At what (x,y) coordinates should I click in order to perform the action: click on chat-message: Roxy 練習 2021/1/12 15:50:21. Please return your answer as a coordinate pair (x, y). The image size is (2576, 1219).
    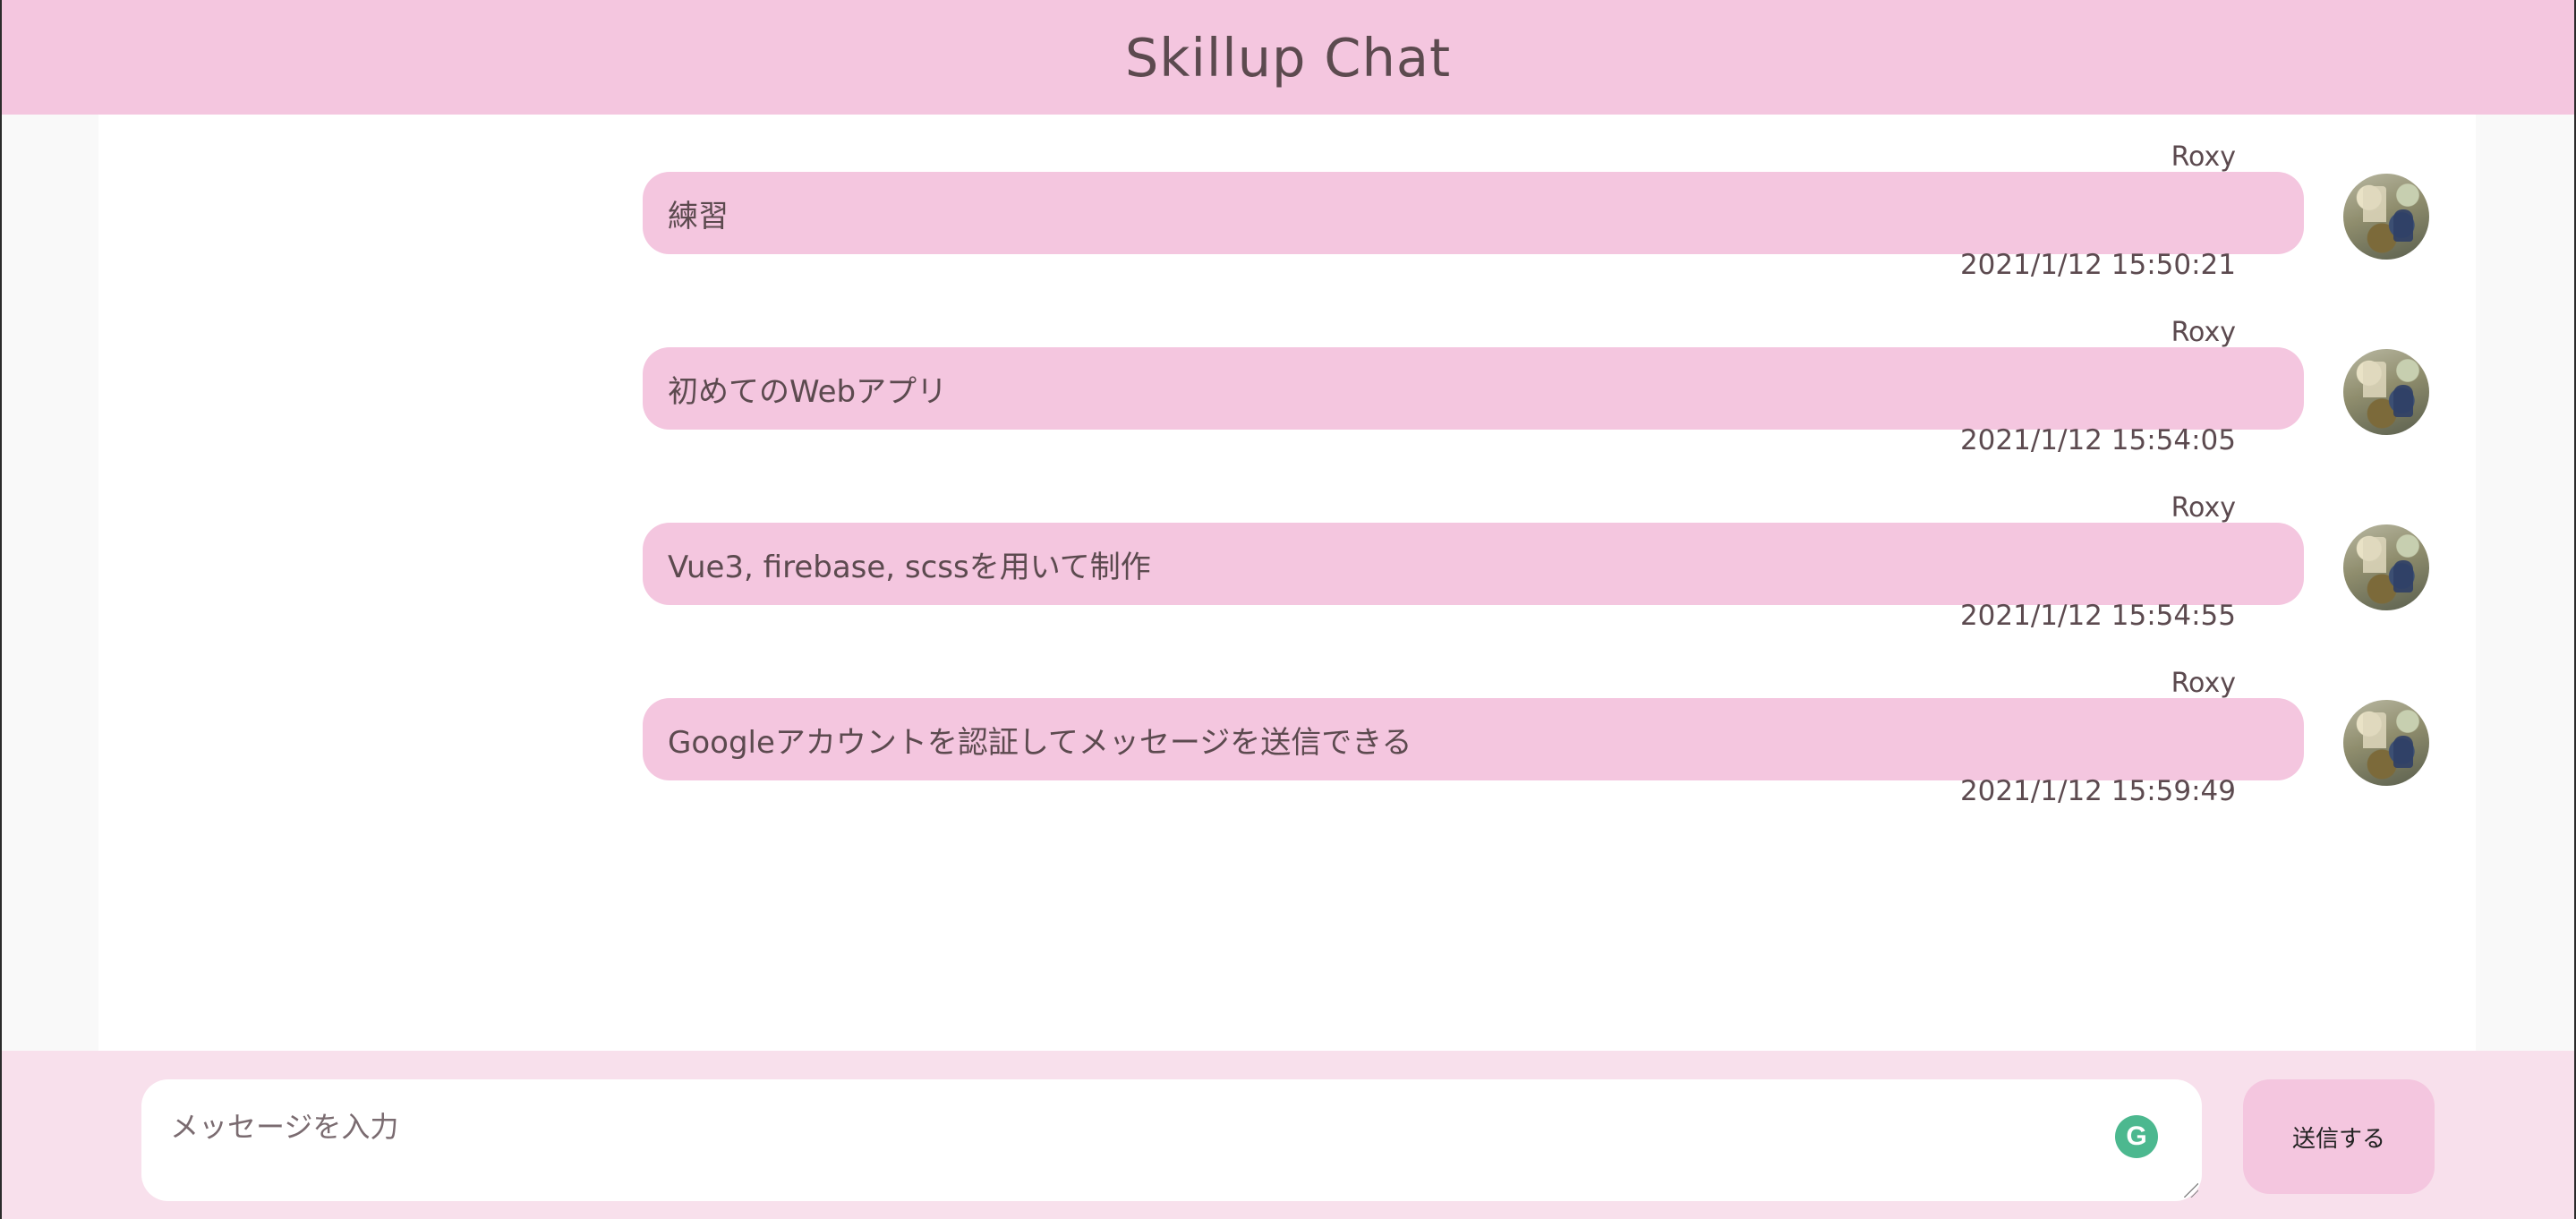
    Looking at the image, I should click on (1287, 213).